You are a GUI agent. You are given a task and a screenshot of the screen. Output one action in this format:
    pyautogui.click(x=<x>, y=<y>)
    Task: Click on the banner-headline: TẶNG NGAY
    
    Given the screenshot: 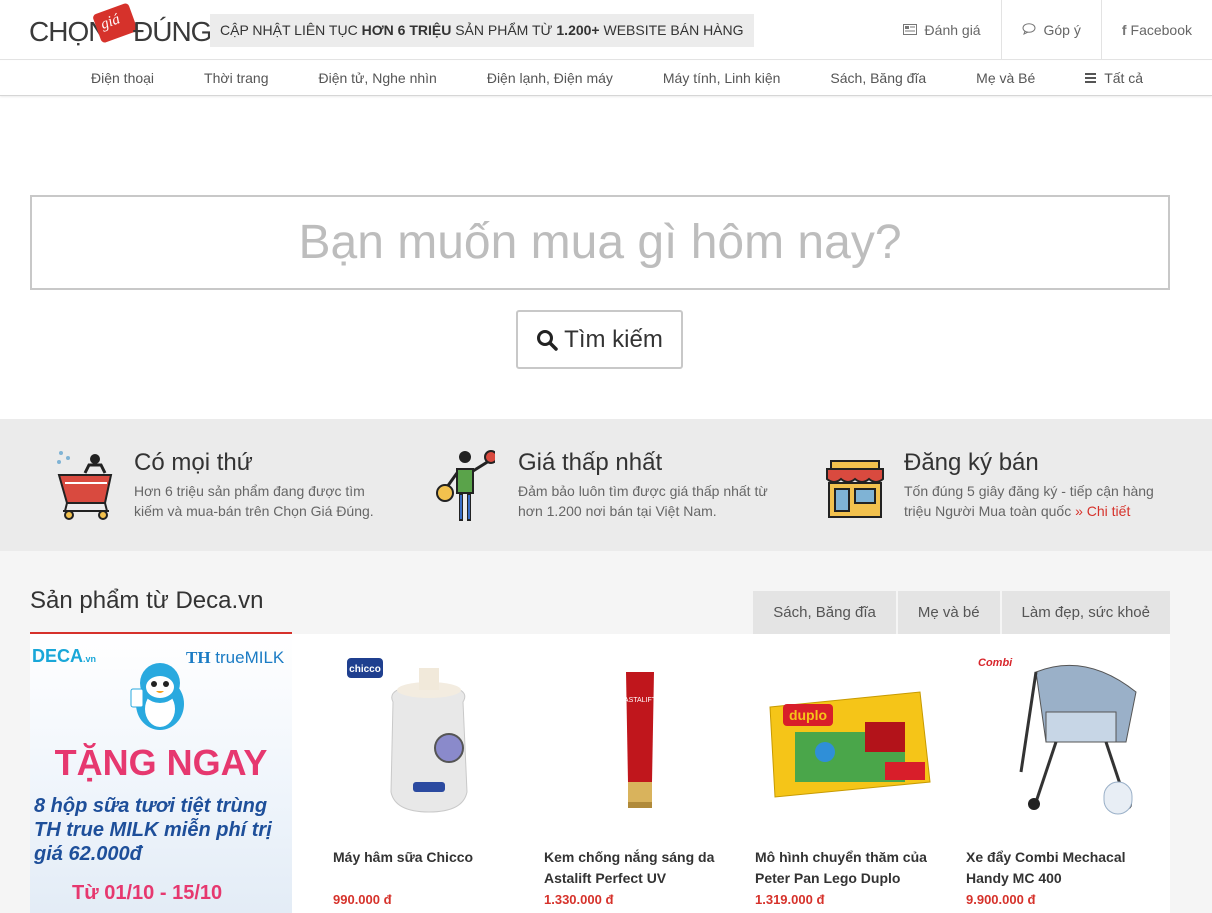 What is the action you would take?
    pyautogui.click(x=161, y=762)
    